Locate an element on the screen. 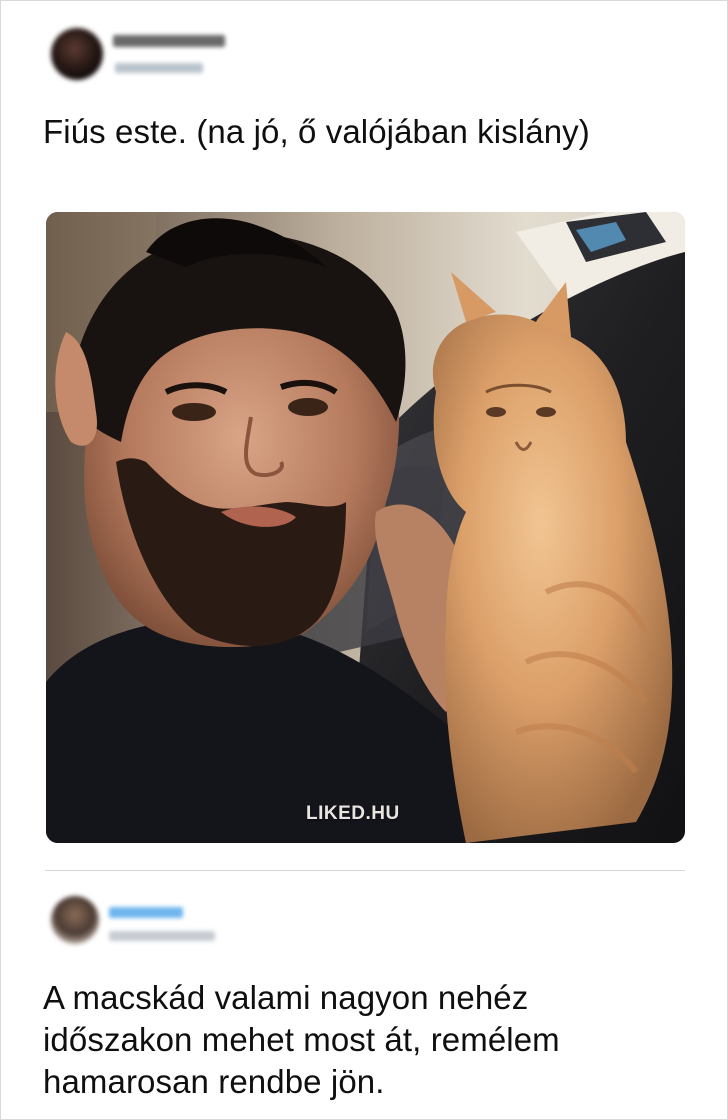  reply-author-avatar is located at coordinates (75, 920).